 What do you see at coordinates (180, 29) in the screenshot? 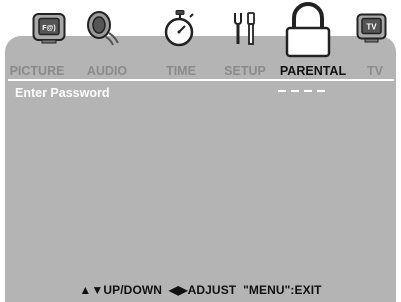
I see `stopwatch-icon` at bounding box center [180, 29].